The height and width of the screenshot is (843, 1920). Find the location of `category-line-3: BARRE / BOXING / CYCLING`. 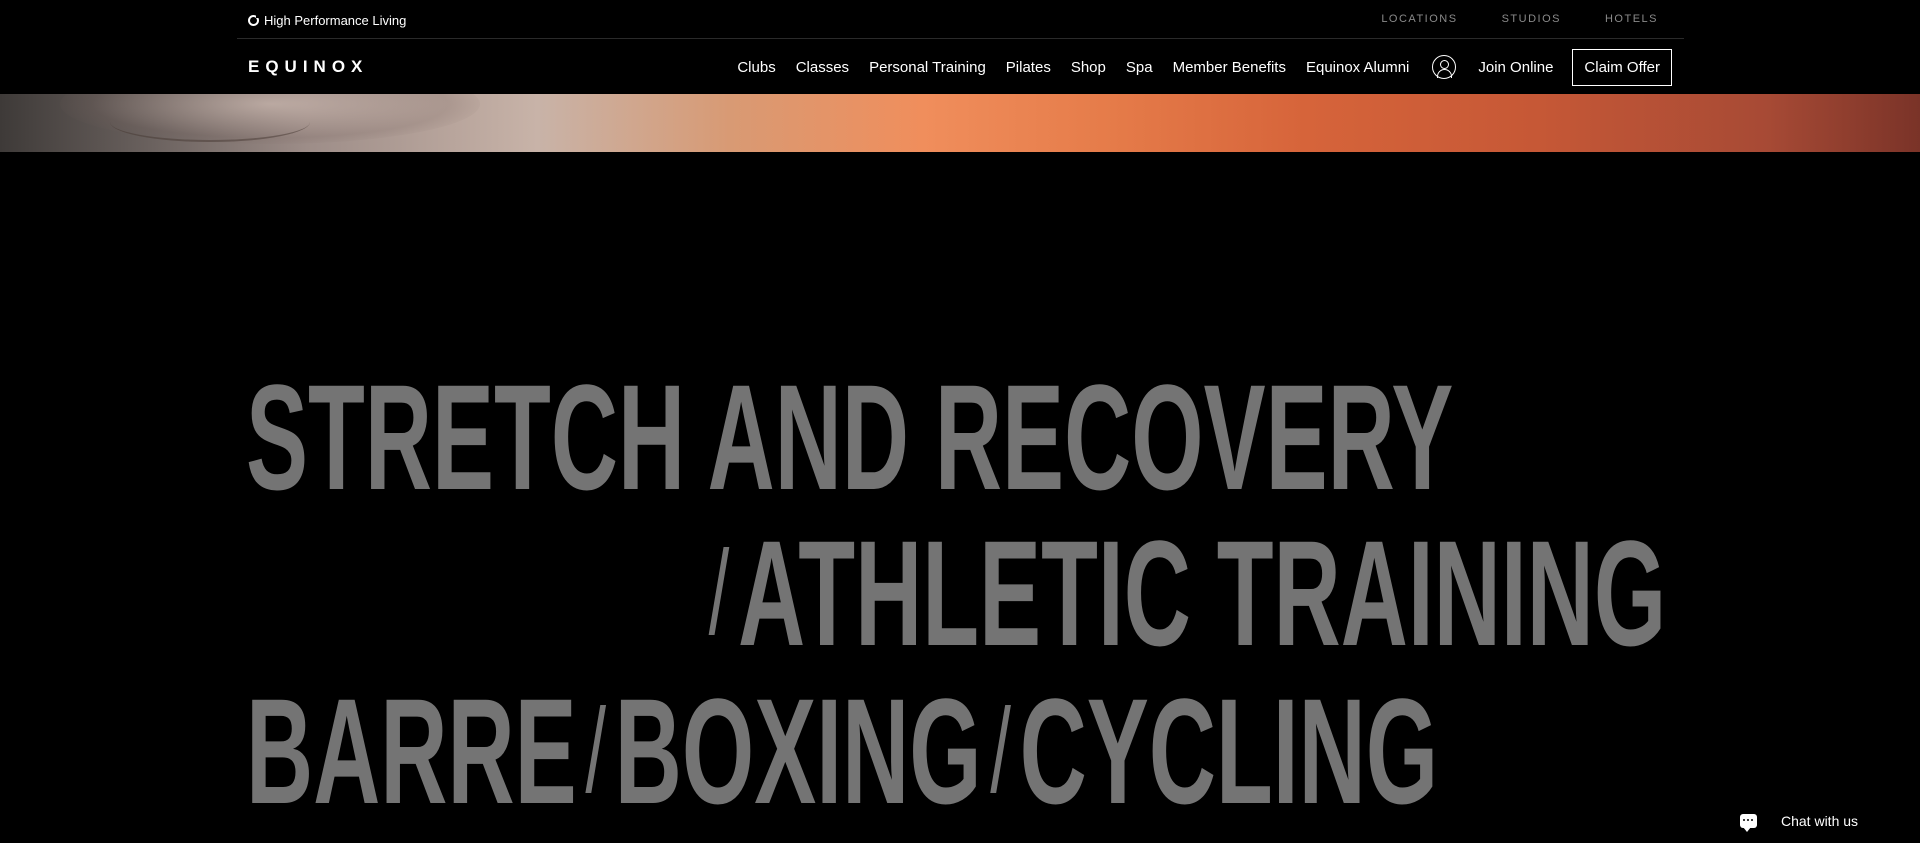

category-line-3: BARRE / BOXING / CYCLING is located at coordinates (842, 751).